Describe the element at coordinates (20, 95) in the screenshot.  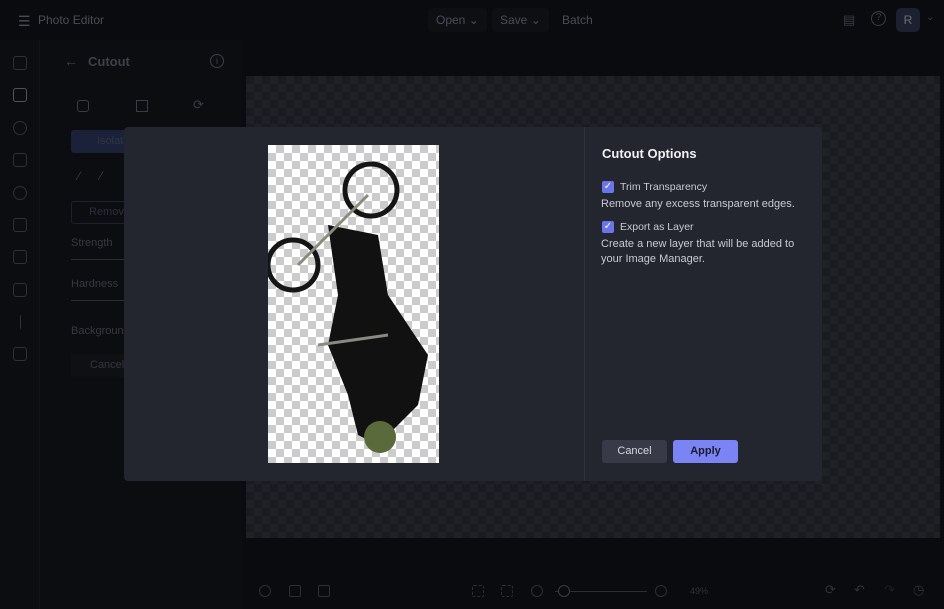
I see `adjust-icon` at that location.